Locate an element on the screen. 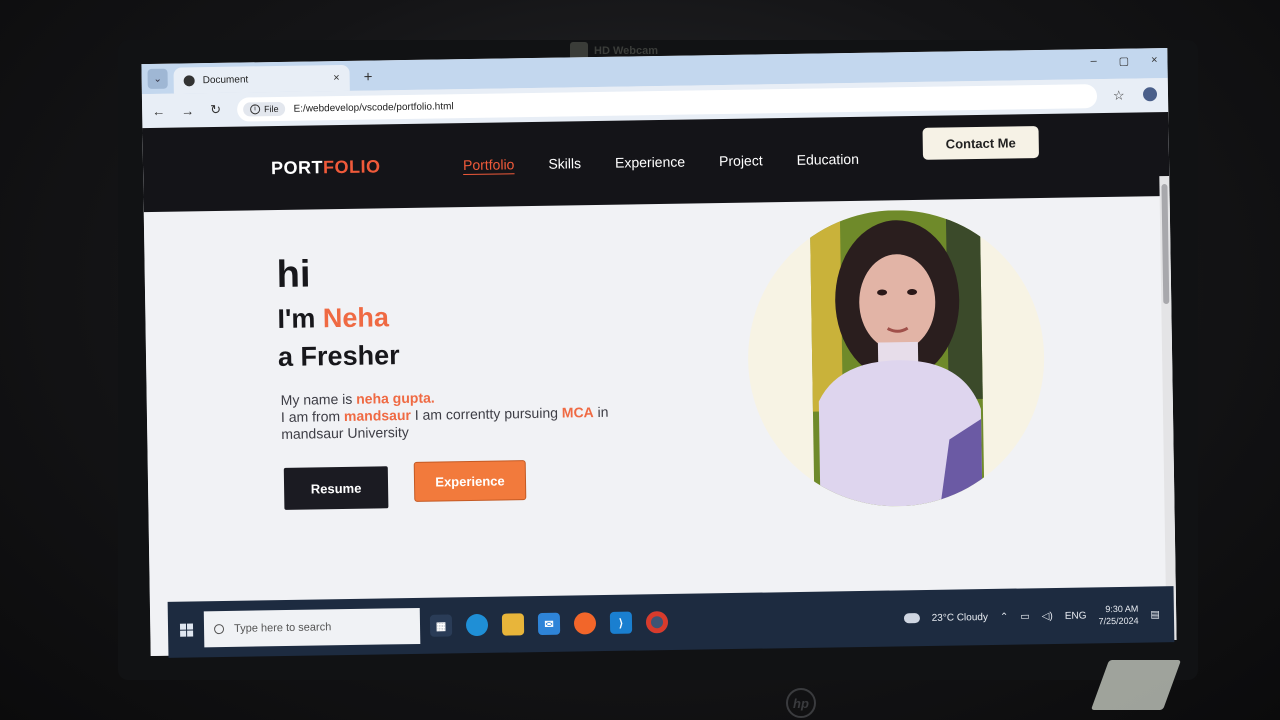 This screenshot has width=1280, height=720. profile-icon is located at coordinates (1149, 94).